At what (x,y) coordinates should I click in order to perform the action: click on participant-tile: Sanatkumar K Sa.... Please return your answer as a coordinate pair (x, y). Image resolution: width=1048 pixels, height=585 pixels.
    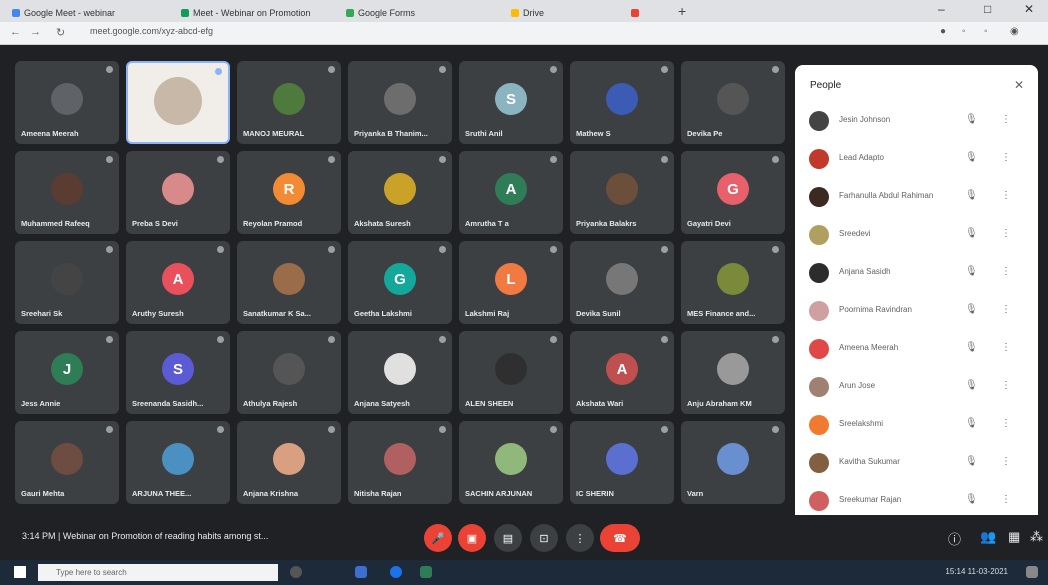
    Looking at the image, I should click on (289, 282).